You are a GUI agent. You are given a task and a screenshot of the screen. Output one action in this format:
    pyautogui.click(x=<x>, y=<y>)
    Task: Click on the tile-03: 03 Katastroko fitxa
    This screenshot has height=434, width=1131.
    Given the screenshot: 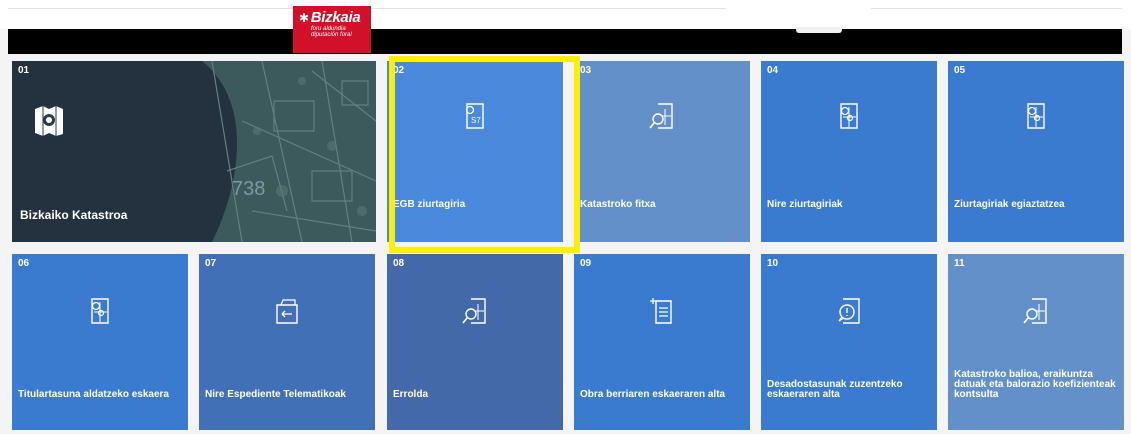 What is the action you would take?
    pyautogui.click(x=662, y=151)
    